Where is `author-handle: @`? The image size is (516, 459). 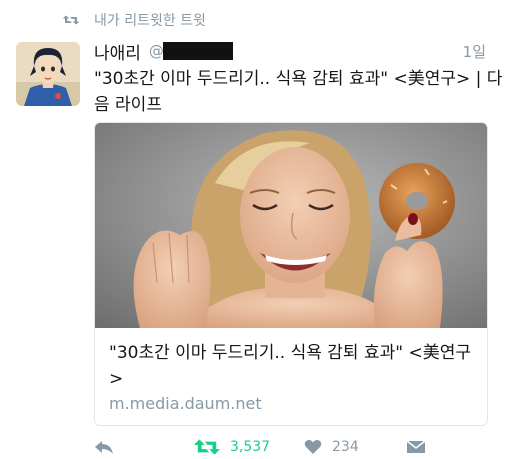 author-handle: @ is located at coordinates (190, 51).